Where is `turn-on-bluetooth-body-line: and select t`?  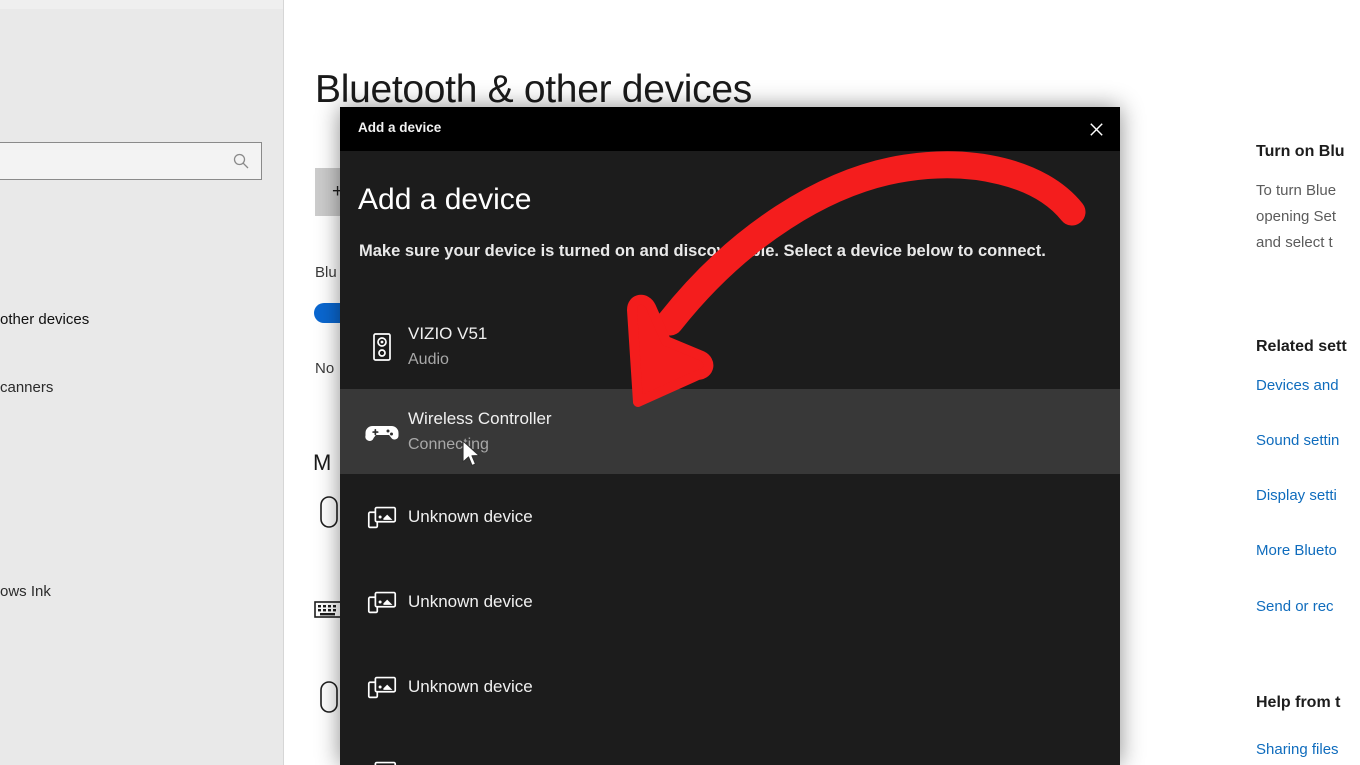 turn-on-bluetooth-body-line: and select t is located at coordinates (1294, 242).